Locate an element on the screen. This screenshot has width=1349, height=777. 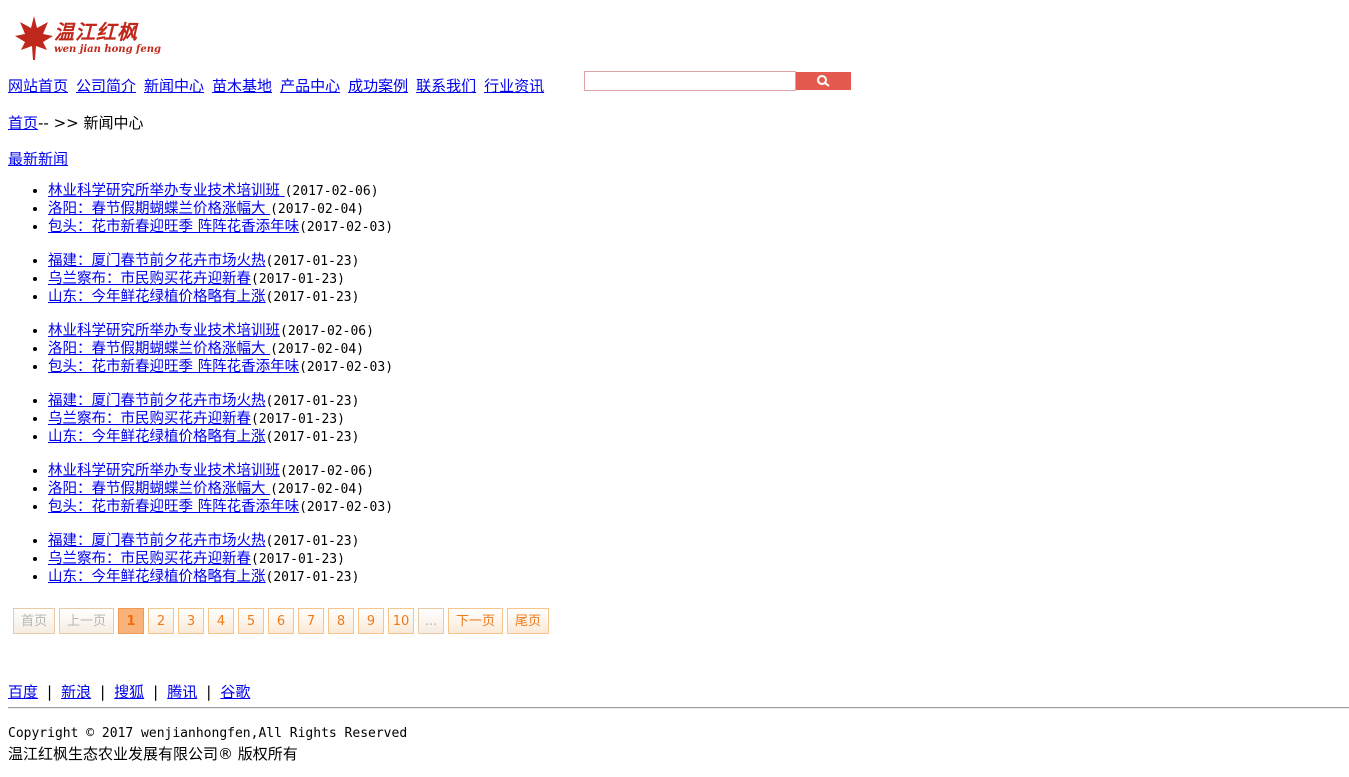
pager-next-button: 下一页 is located at coordinates (476, 621).